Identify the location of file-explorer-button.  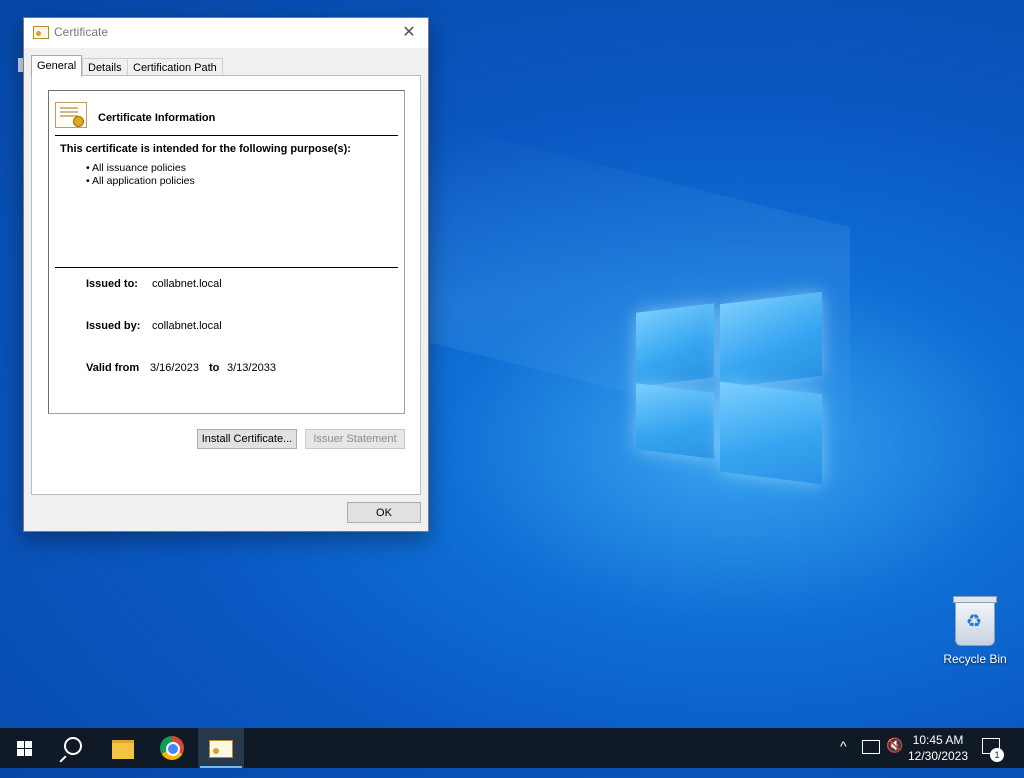
(122, 748).